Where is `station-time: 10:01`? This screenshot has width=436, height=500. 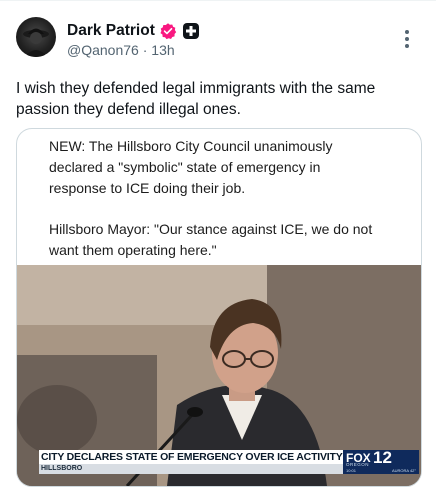
station-time: 10:01 is located at coordinates (351, 470).